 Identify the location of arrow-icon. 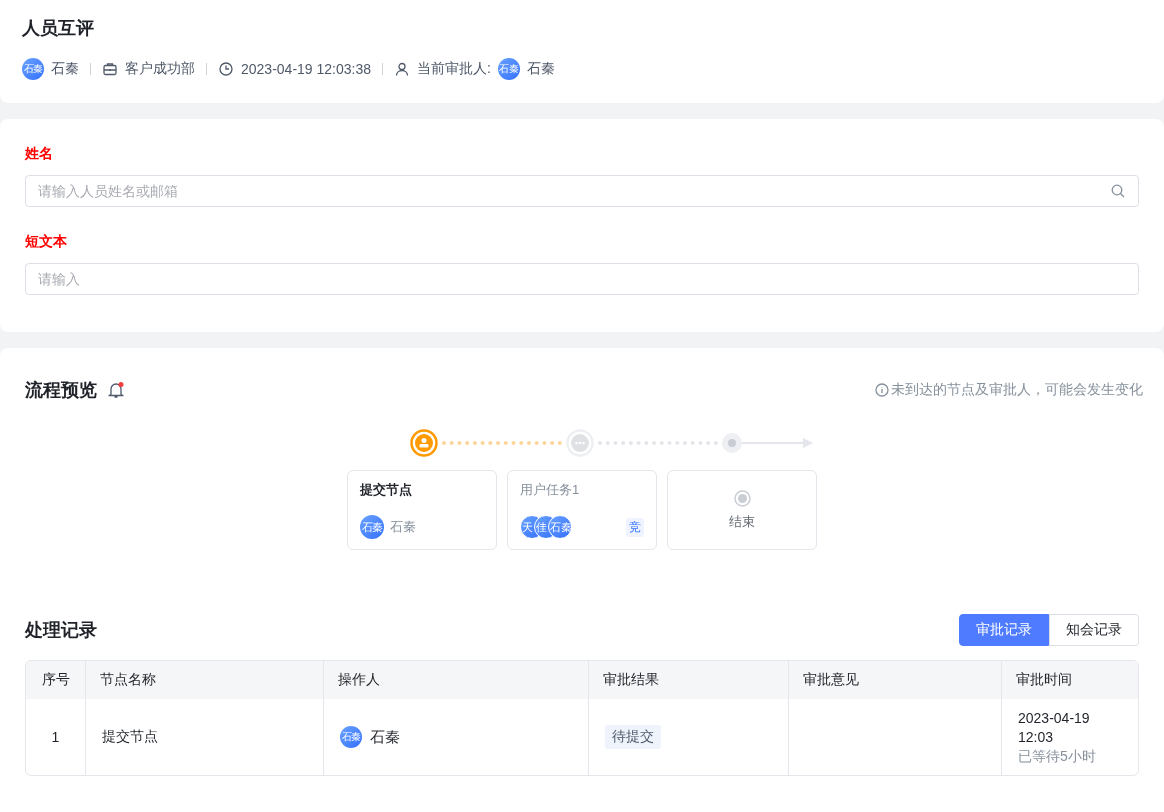
(778, 443).